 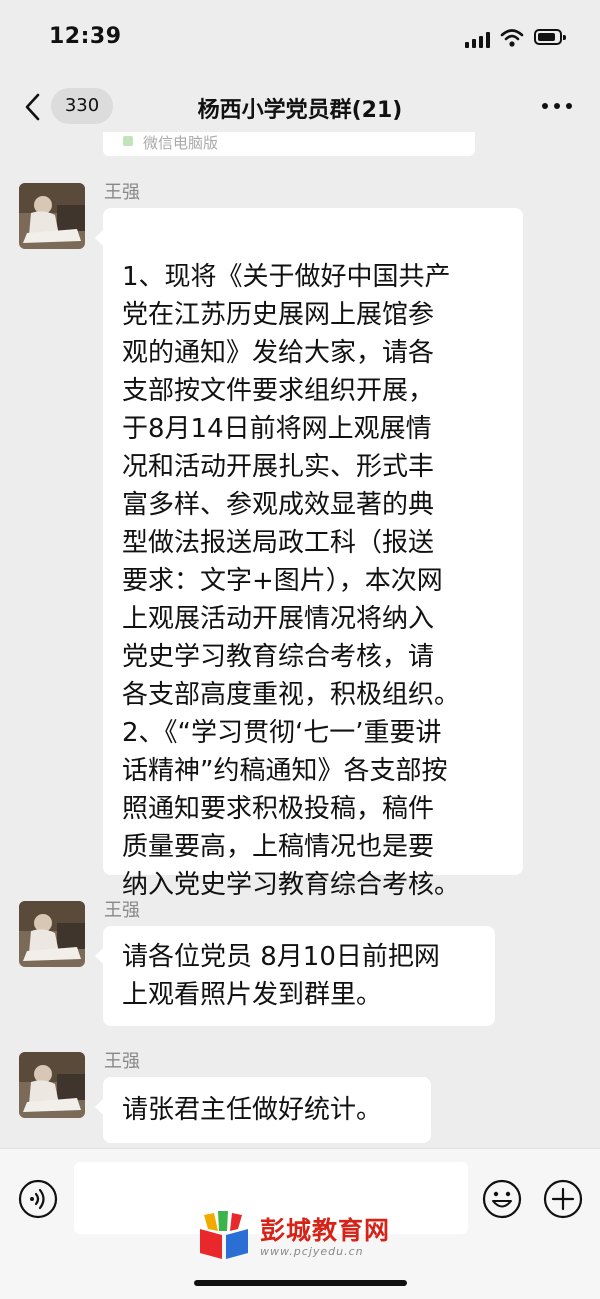 What do you see at coordinates (563, 1199) in the screenshot?
I see `plus-icon` at bounding box center [563, 1199].